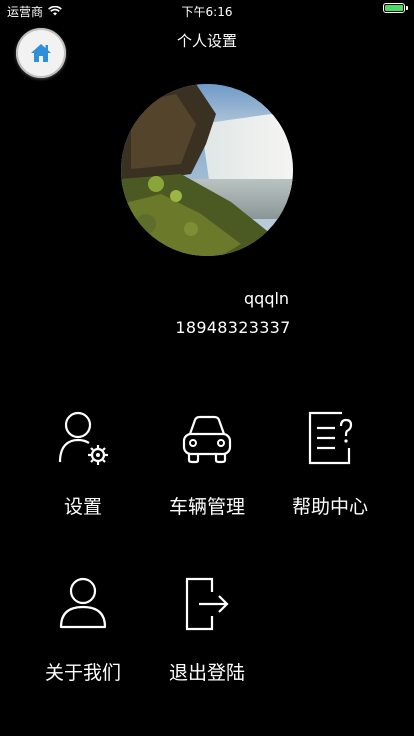  I want to click on avatar-image, so click(207, 170).